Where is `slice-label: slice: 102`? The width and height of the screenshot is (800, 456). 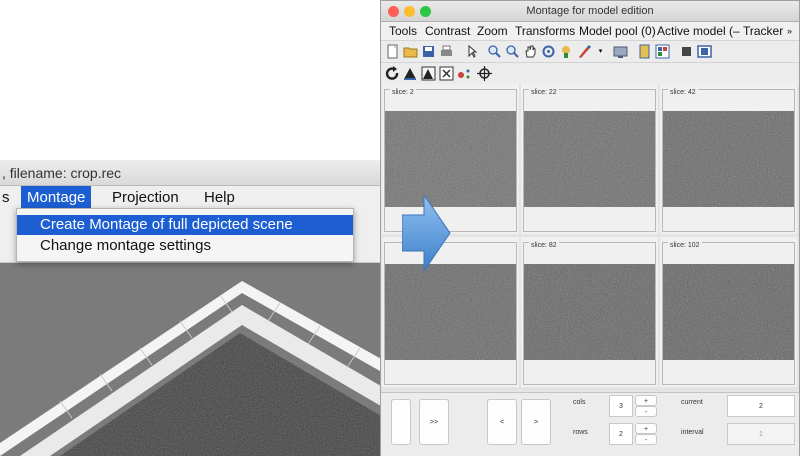
slice-label: slice: 102 is located at coordinates (685, 246).